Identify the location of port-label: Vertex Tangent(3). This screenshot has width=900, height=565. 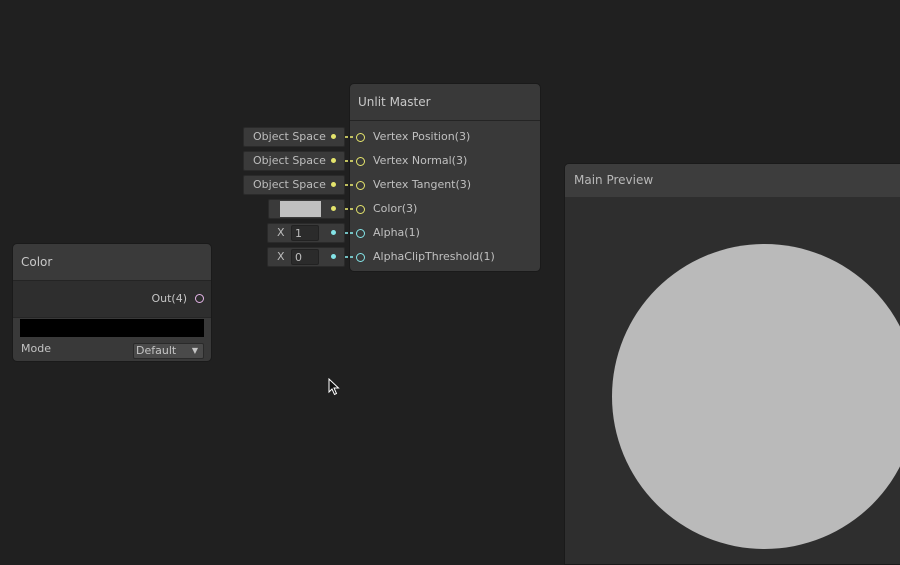
(422, 184).